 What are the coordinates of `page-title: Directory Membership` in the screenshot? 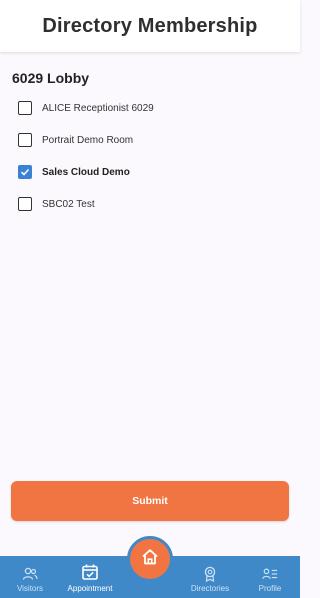 It's located at (150, 25).